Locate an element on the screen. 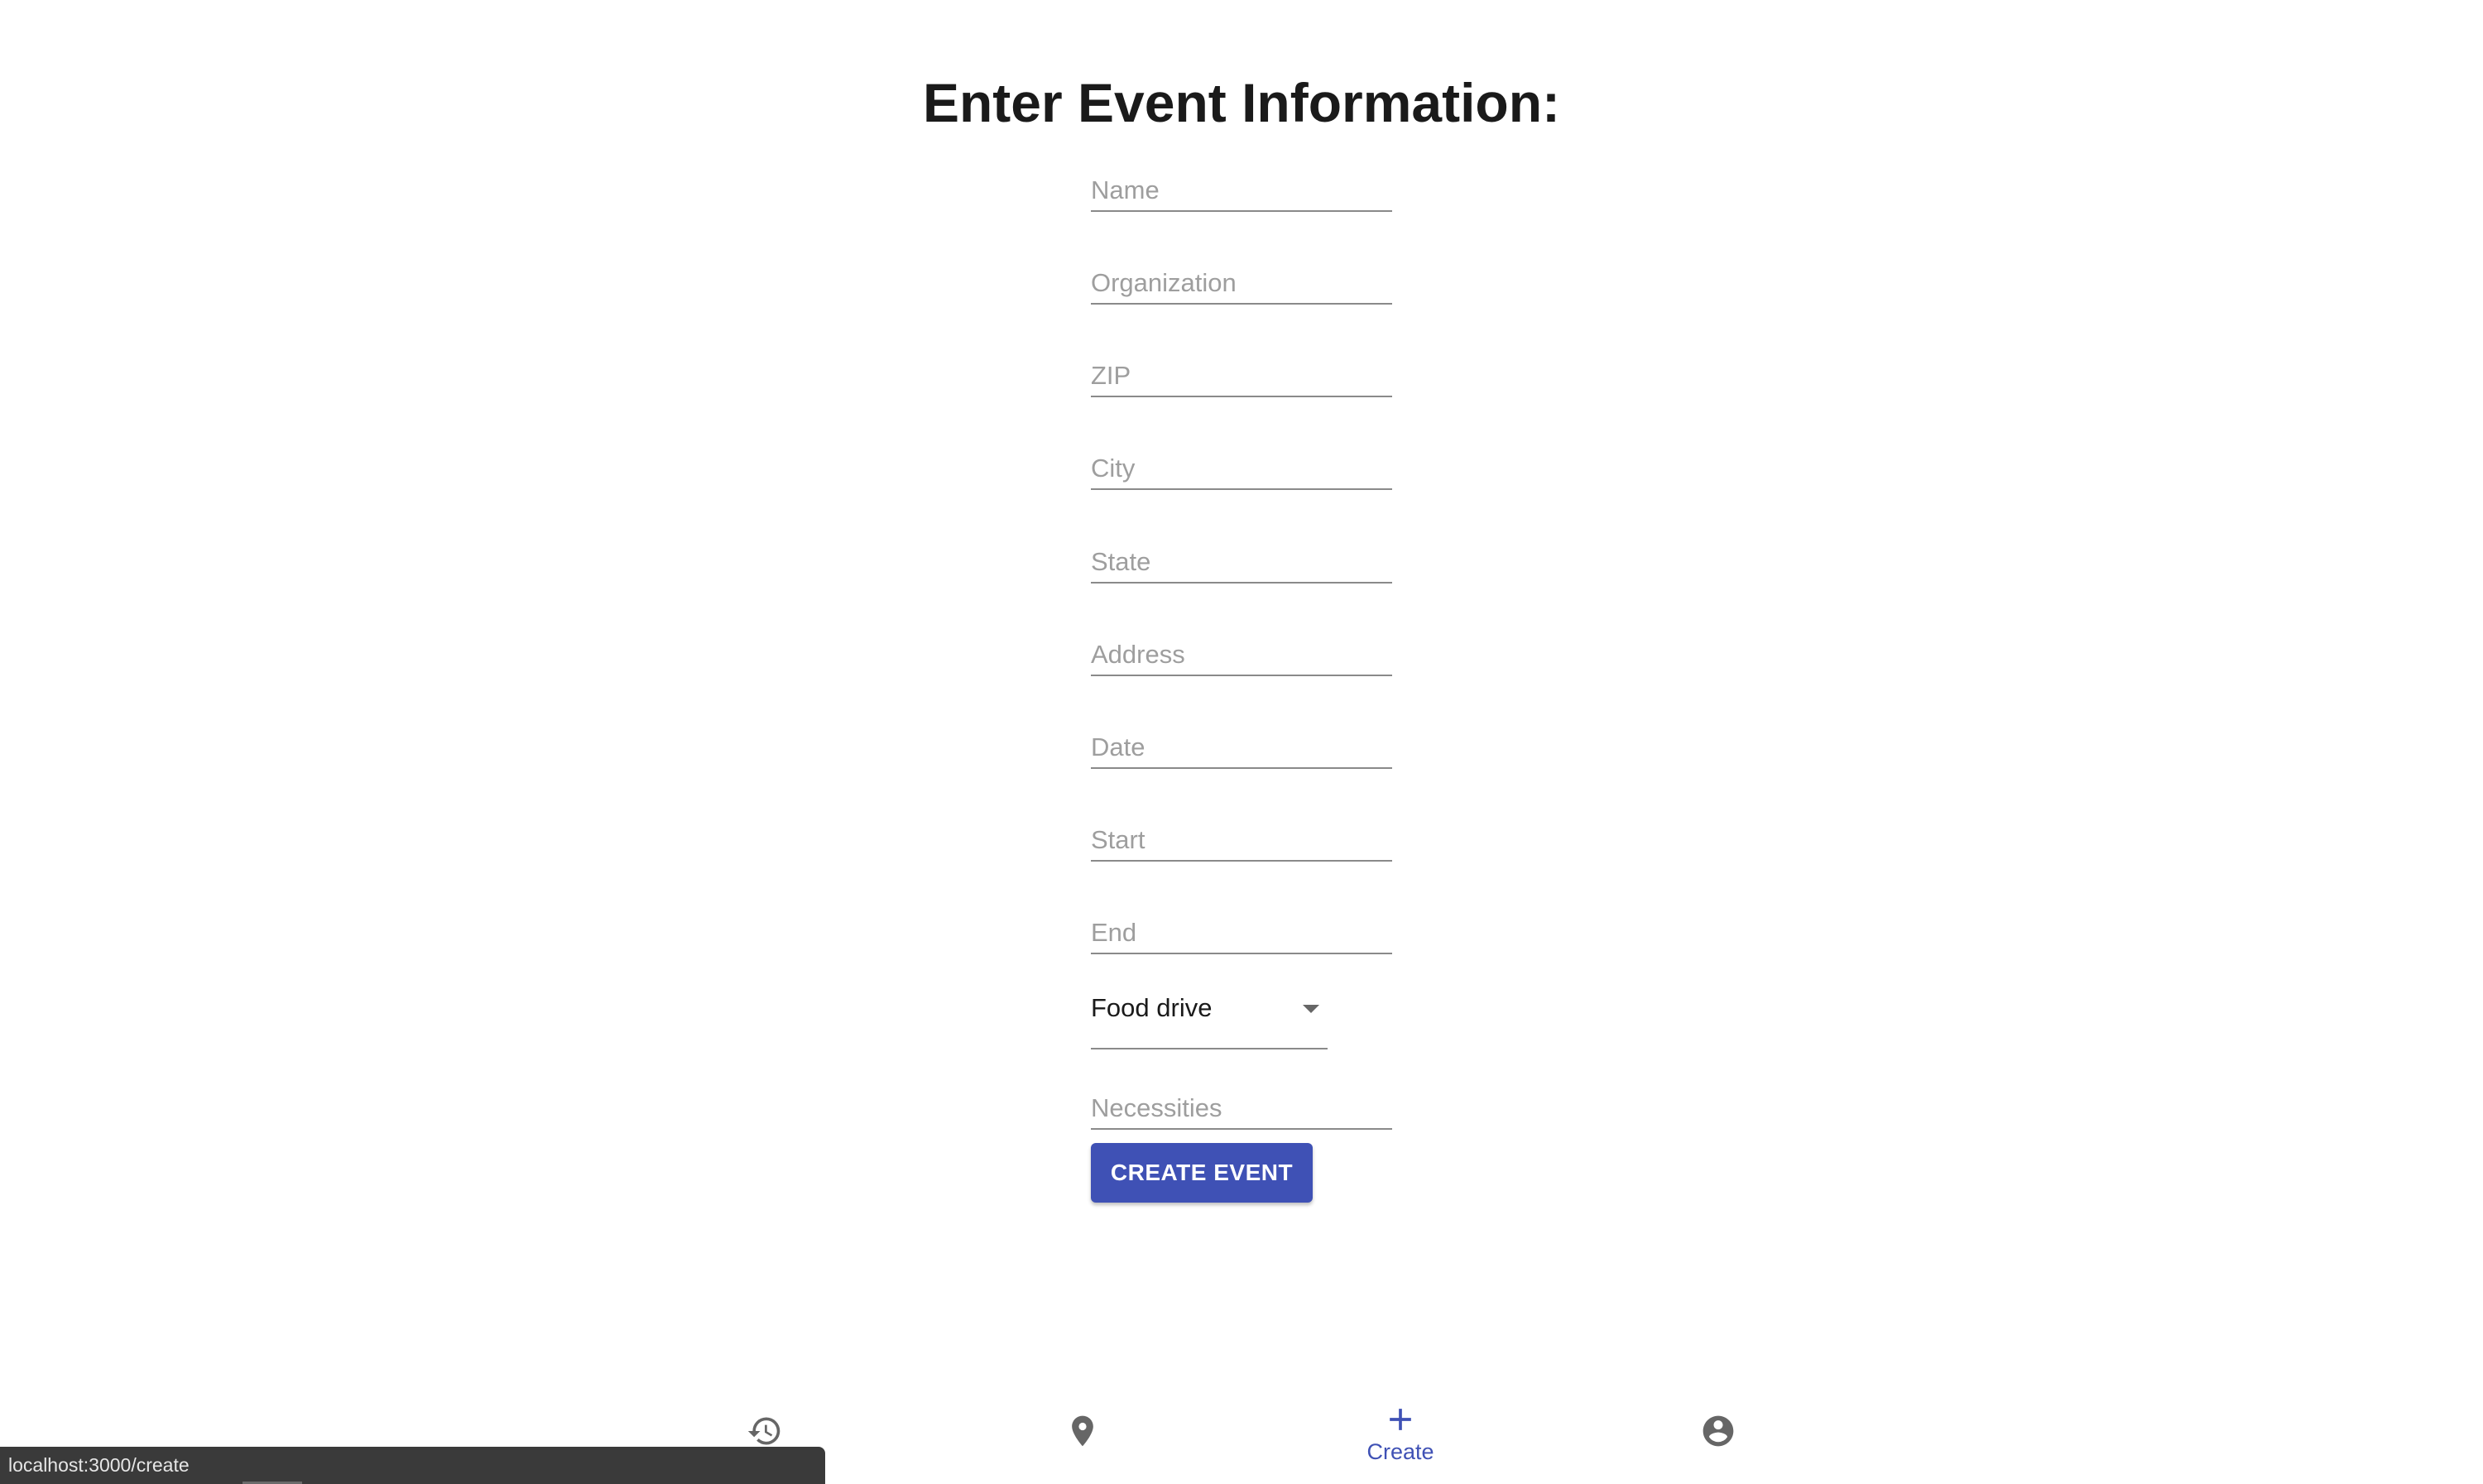 This screenshot has height=1484, width=2483. start-field is located at coordinates (1241, 838).